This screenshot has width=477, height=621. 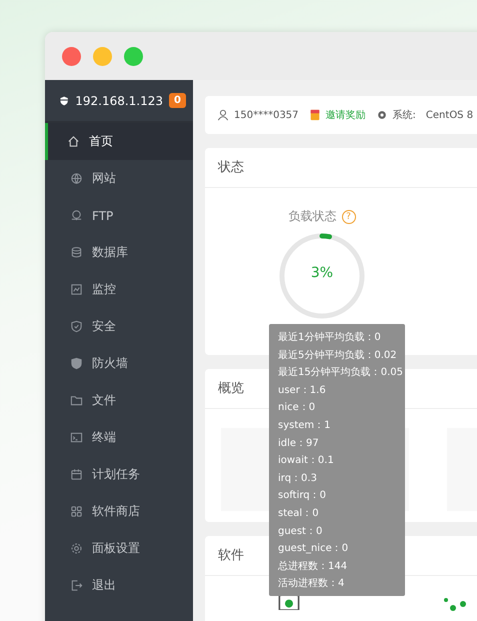 I want to click on gear-icon, so click(x=382, y=115).